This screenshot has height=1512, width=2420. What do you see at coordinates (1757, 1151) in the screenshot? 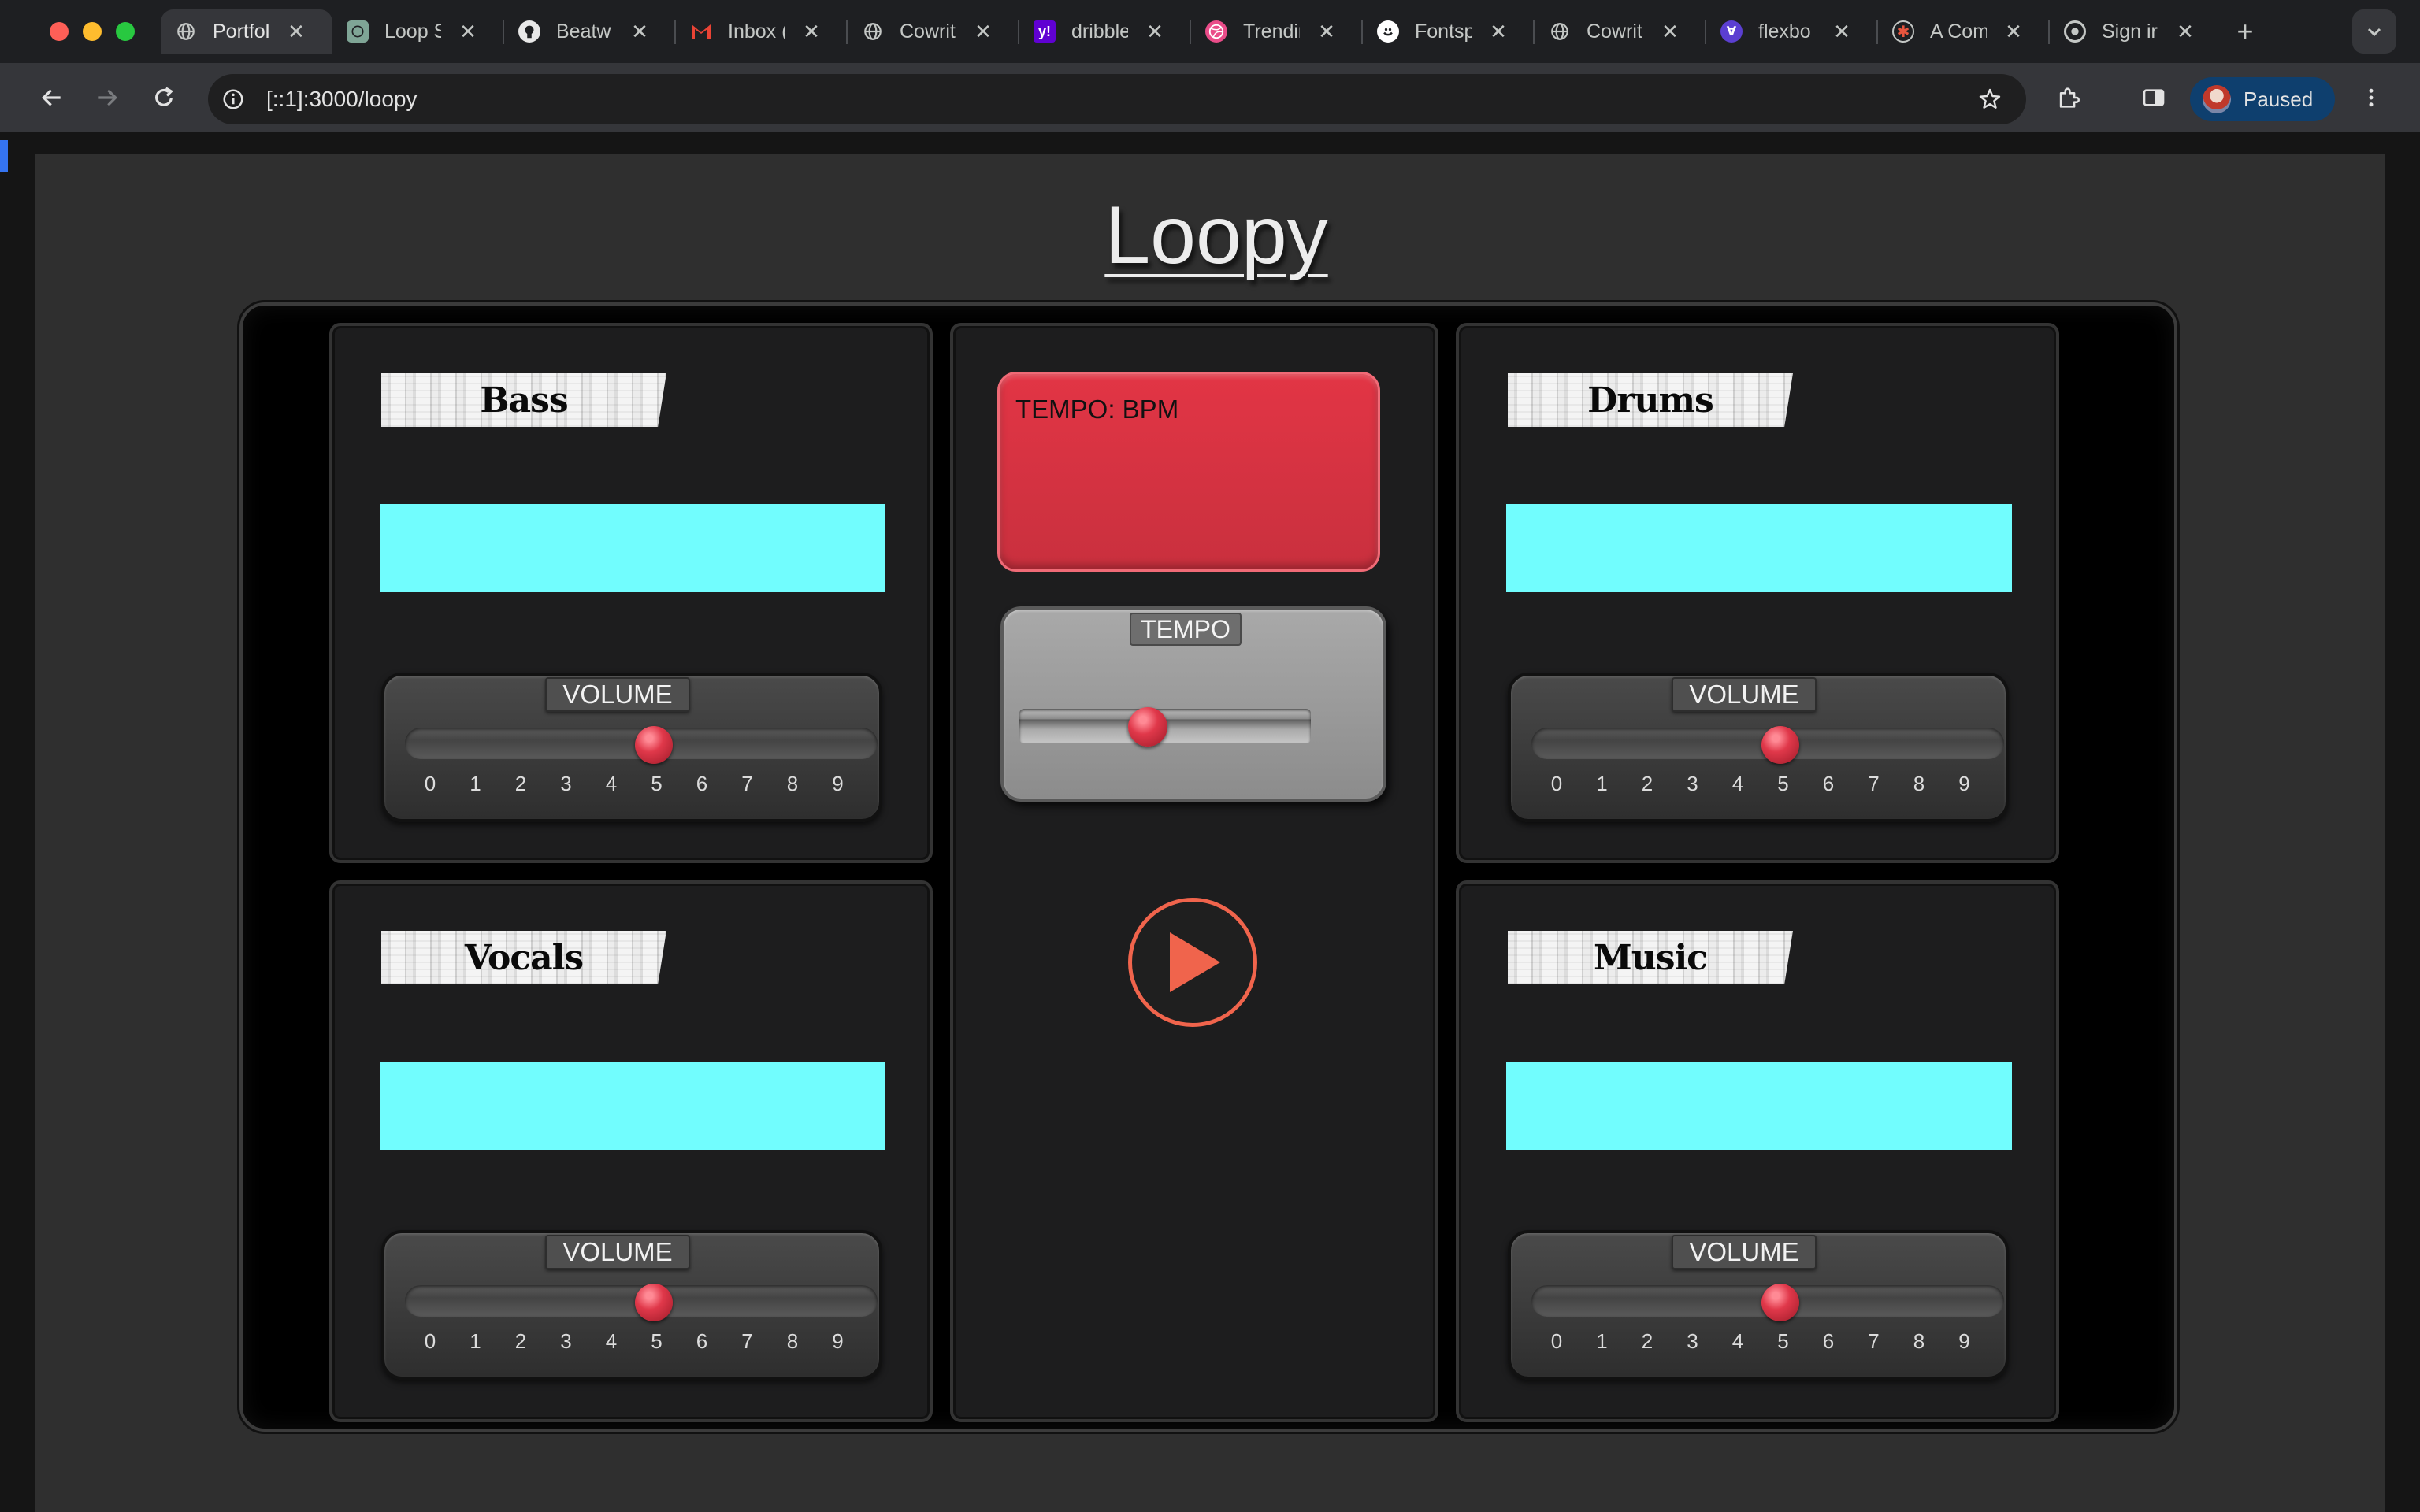
I see `track-card-music: Music VOLUME 0 1 2 3 4 5 6 7 8 9` at bounding box center [1757, 1151].